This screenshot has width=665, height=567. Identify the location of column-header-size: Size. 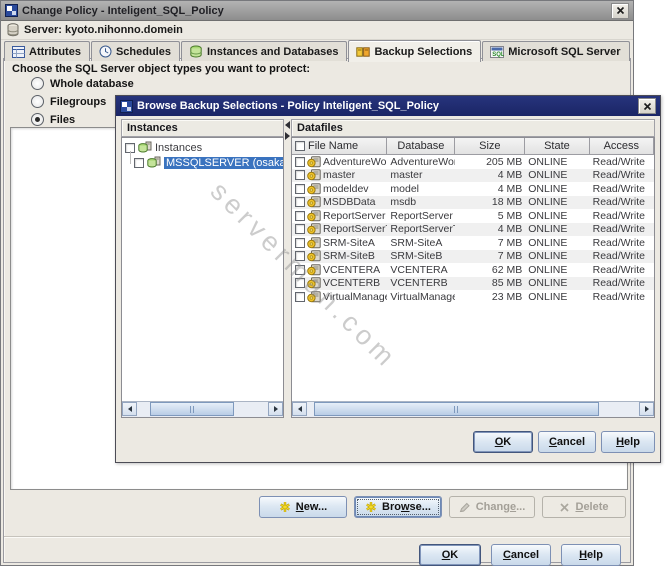
(490, 146).